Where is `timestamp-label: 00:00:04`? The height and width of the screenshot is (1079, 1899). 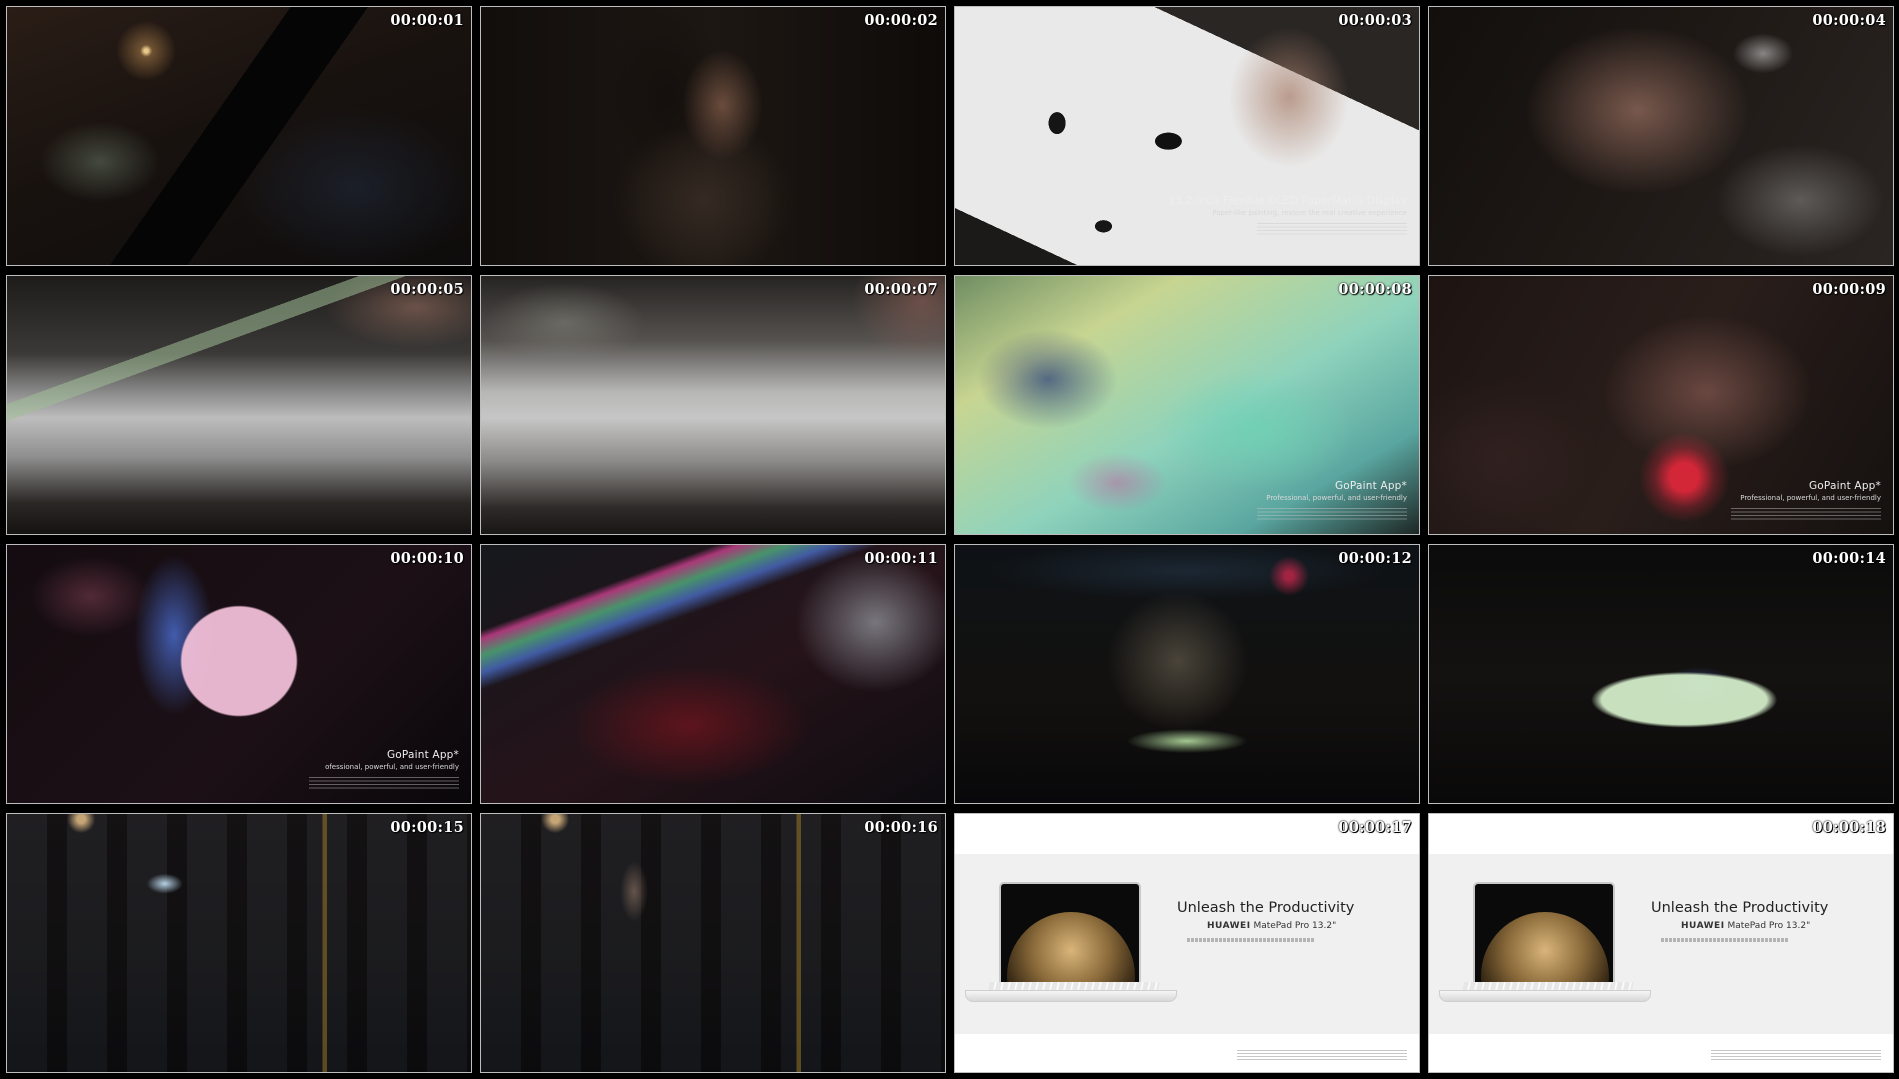 timestamp-label: 00:00:04 is located at coordinates (1849, 20).